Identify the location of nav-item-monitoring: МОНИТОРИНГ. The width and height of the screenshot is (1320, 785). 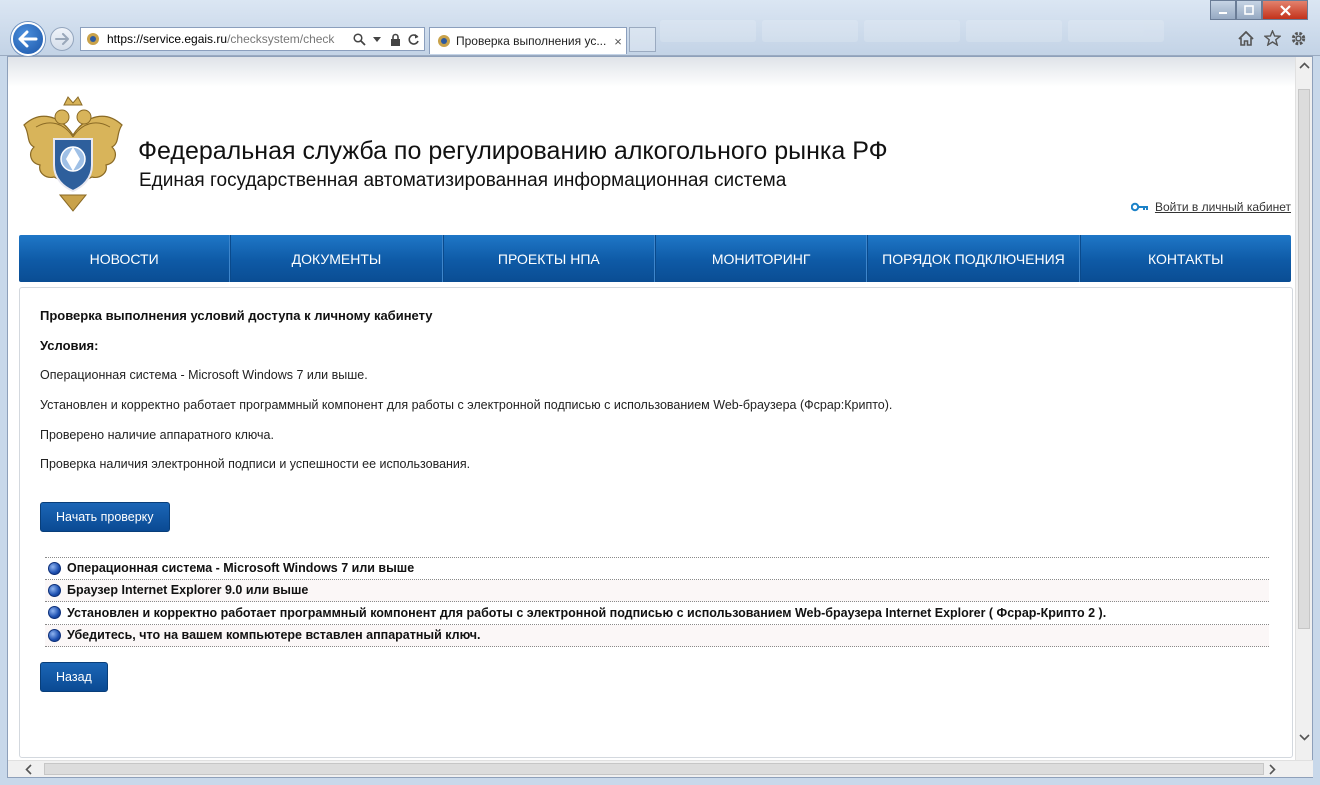
(761, 258).